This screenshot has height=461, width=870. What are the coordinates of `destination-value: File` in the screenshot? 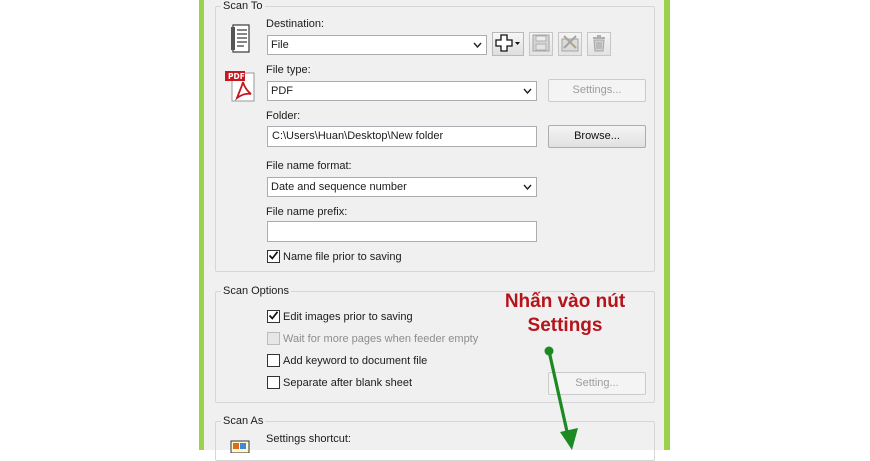 It's located at (280, 45).